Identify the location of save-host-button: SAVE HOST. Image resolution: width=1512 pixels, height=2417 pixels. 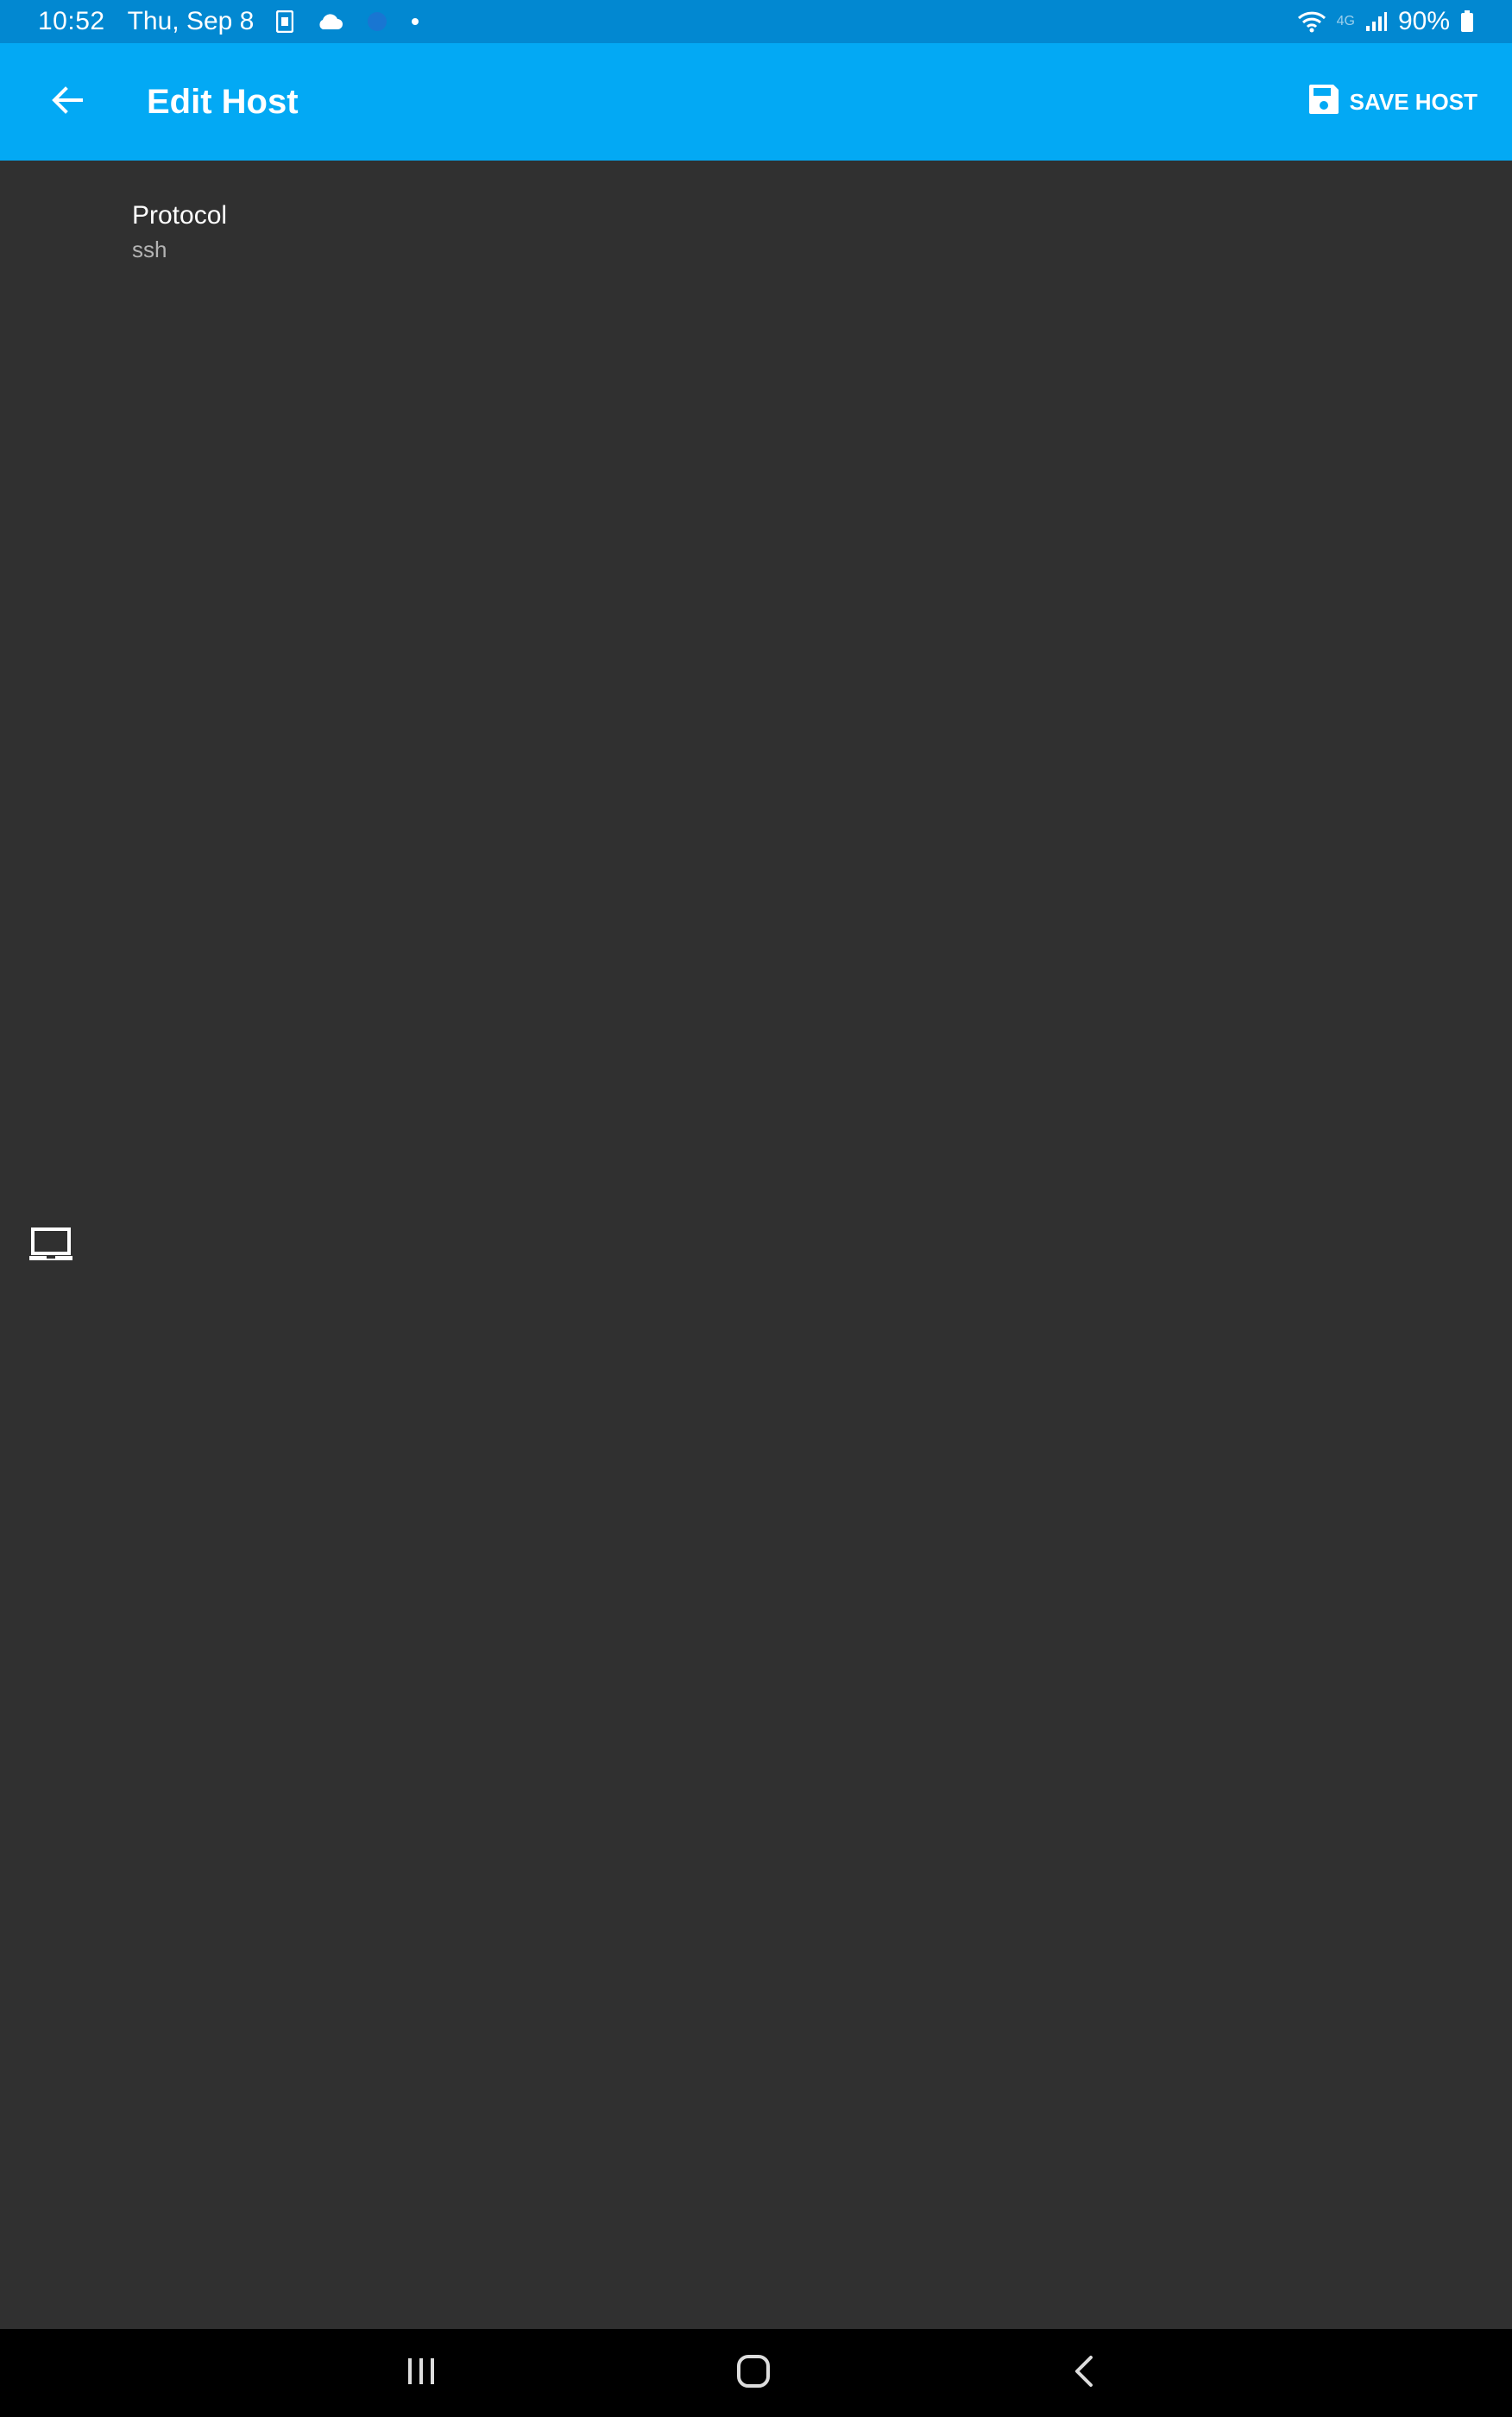
(1392, 102).